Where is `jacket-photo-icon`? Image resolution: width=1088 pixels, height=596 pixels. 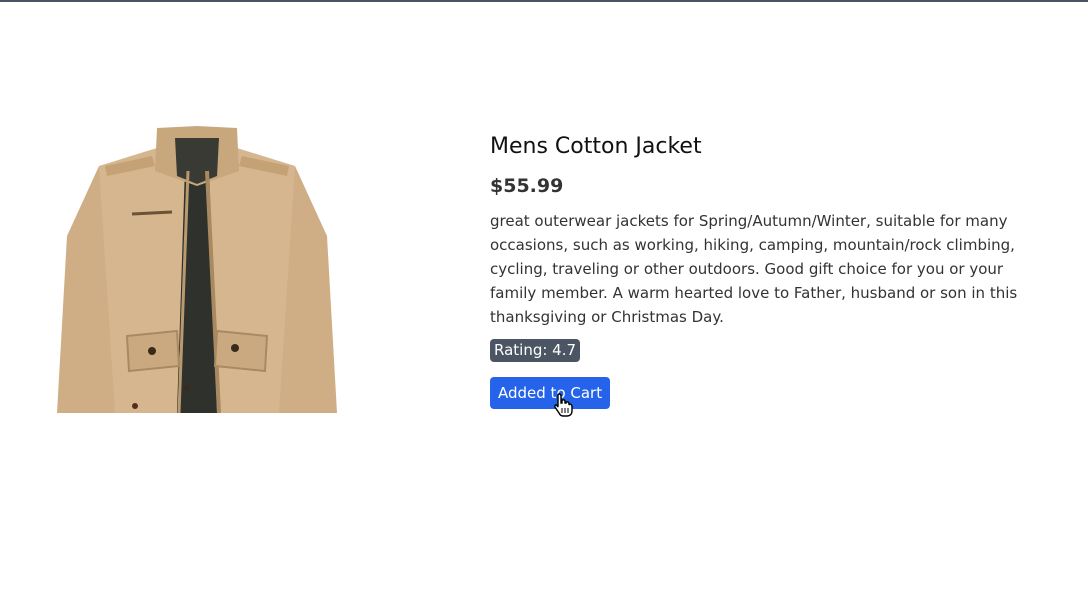
jacket-photo-icon is located at coordinates (197, 269).